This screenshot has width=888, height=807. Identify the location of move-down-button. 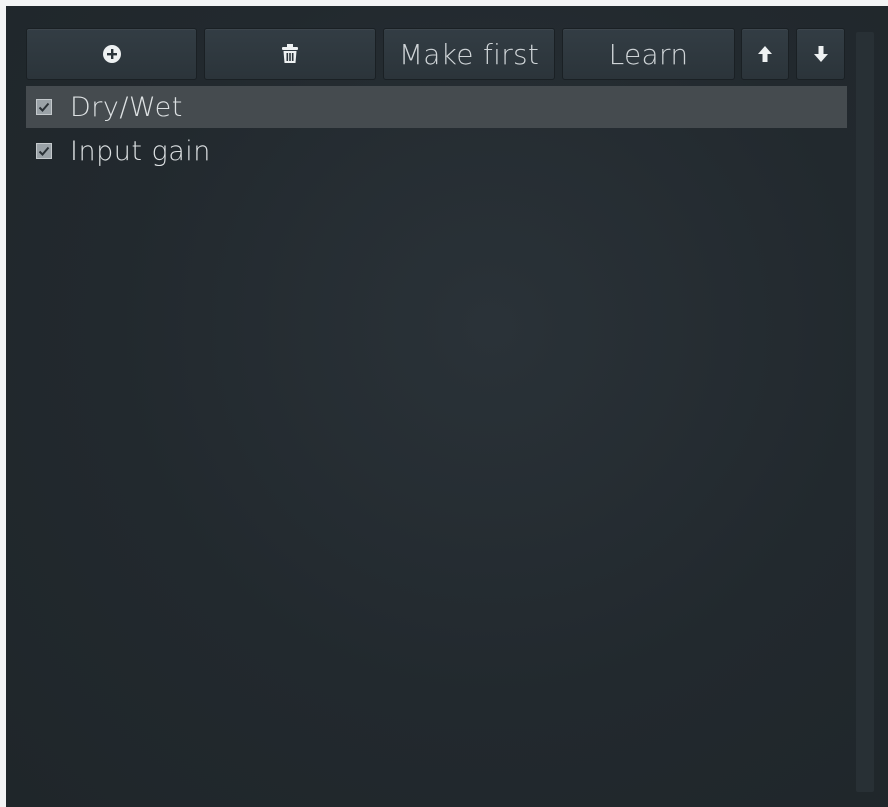
(820, 54).